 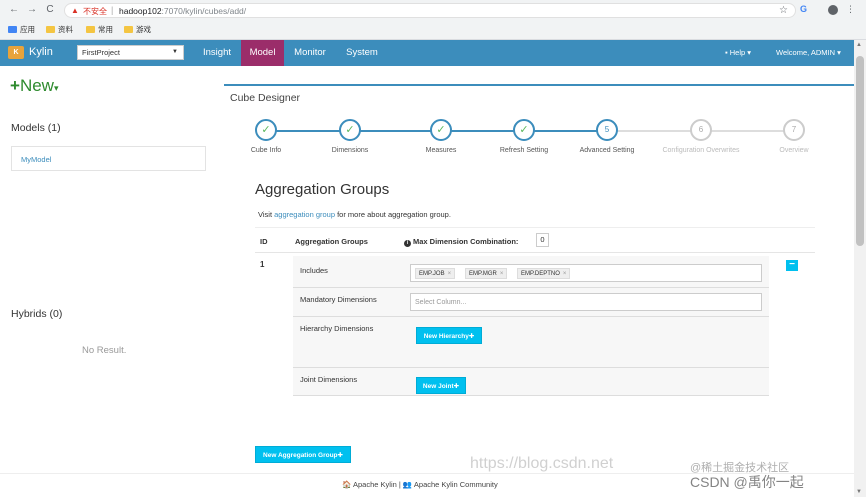 I want to click on project-select: FirstProject ▼, so click(x=130, y=52).